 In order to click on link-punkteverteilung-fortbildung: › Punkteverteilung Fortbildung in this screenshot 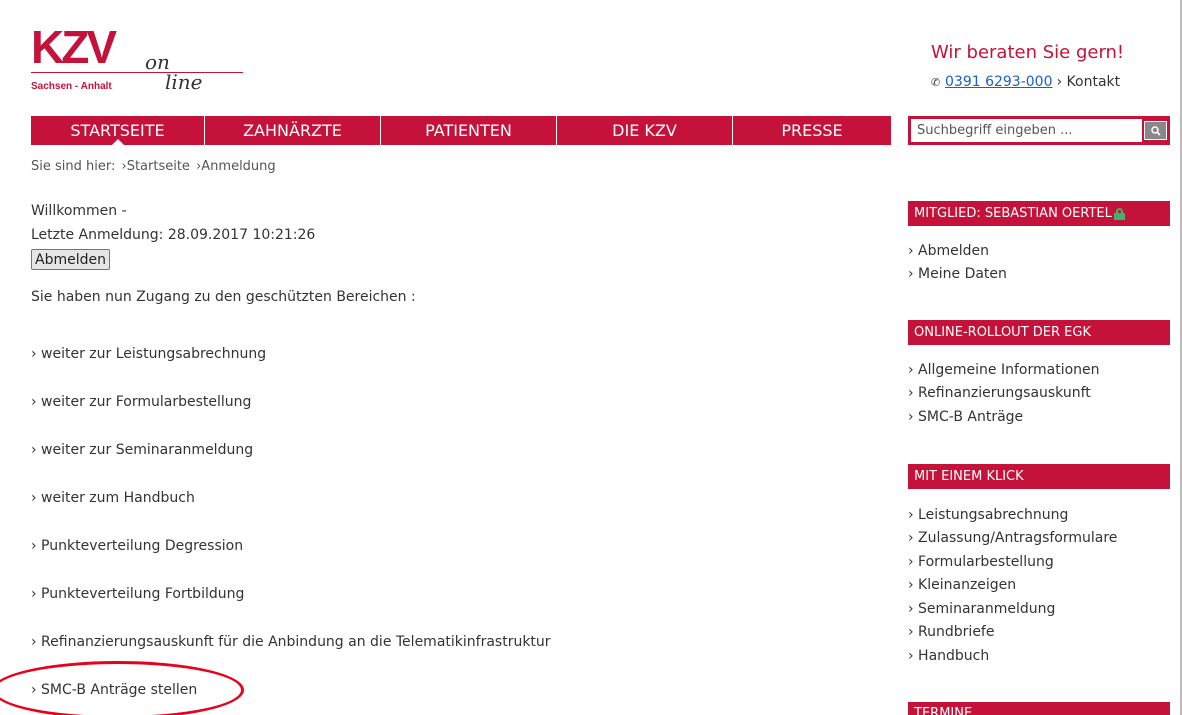, I will do `click(137, 594)`.